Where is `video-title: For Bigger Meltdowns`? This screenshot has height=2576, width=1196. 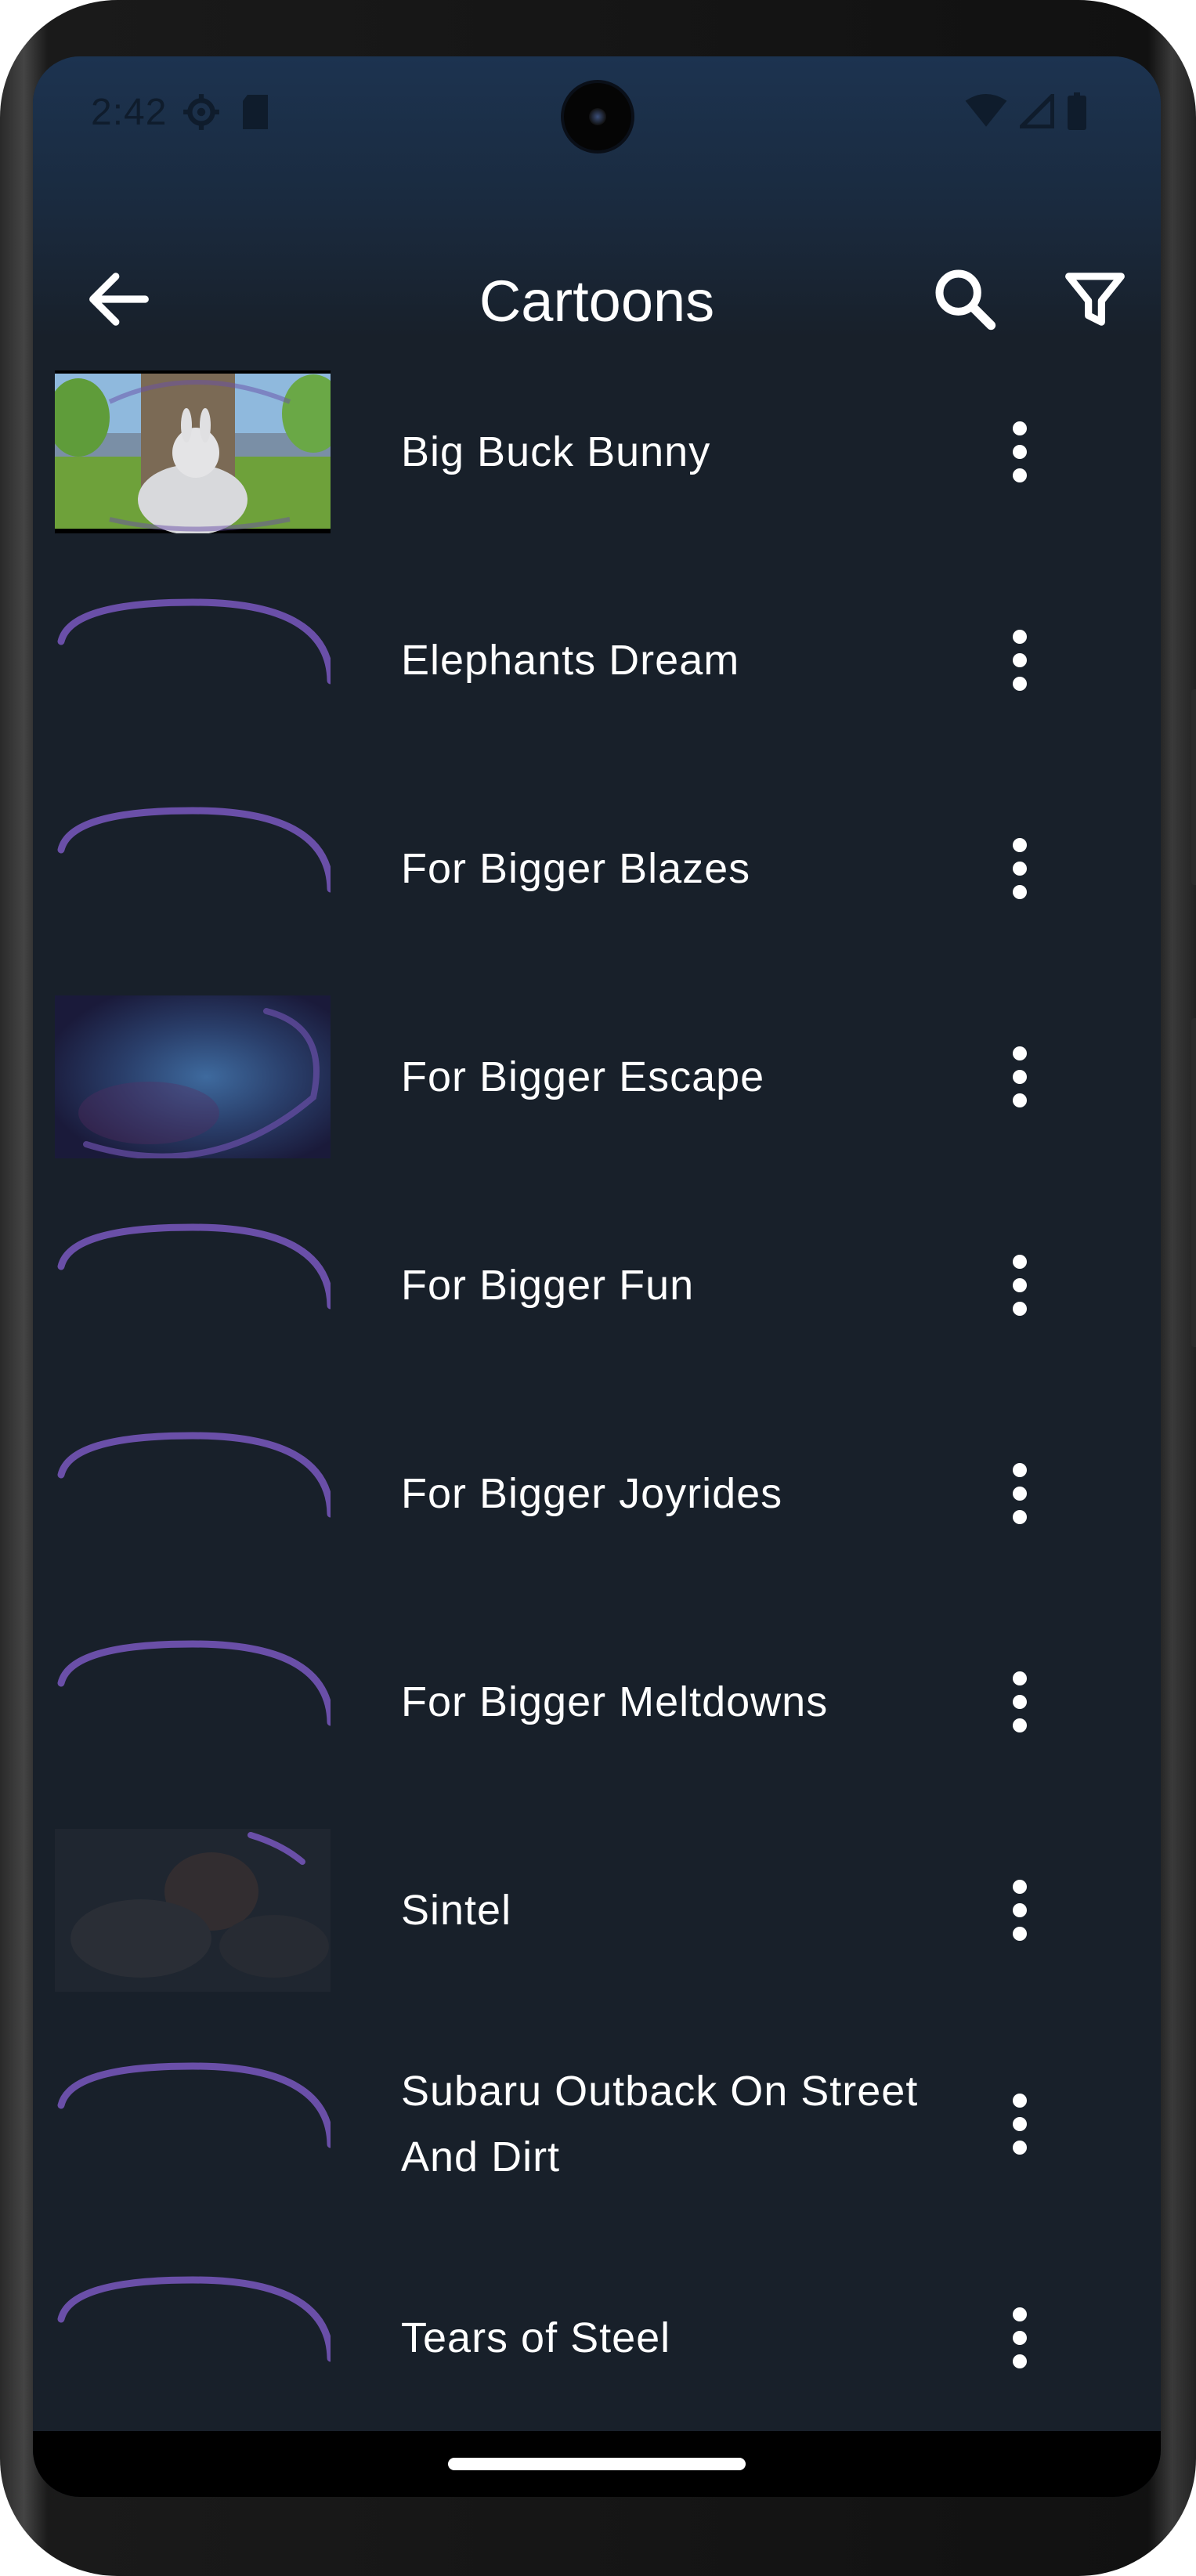 video-title: For Bigger Meltdowns is located at coordinates (615, 1701).